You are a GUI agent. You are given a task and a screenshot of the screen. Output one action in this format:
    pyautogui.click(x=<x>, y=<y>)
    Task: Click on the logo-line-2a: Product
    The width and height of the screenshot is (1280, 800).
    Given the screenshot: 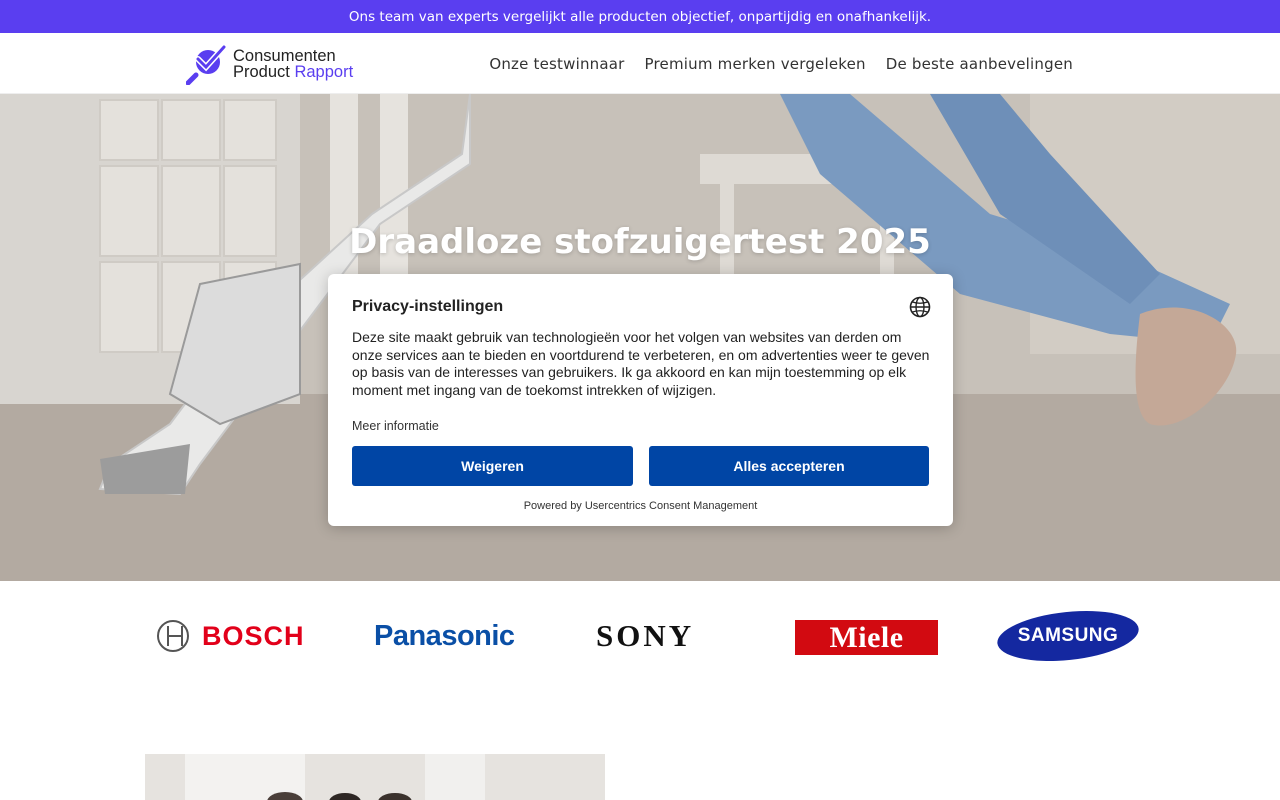 What is the action you would take?
    pyautogui.click(x=264, y=72)
    